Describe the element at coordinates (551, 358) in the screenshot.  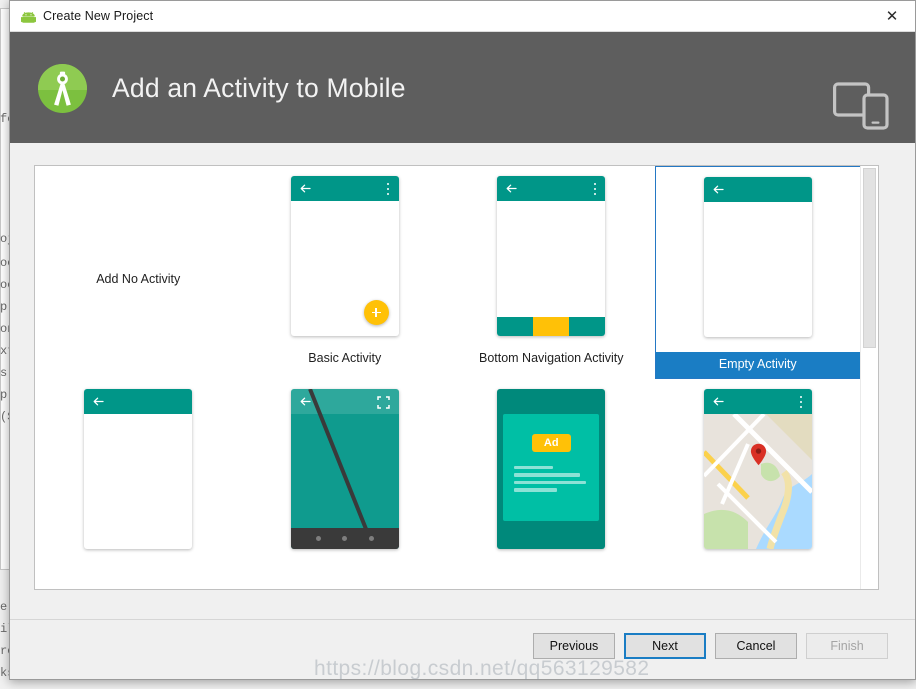
I see `template-label: Bottom Navigation Activity` at that location.